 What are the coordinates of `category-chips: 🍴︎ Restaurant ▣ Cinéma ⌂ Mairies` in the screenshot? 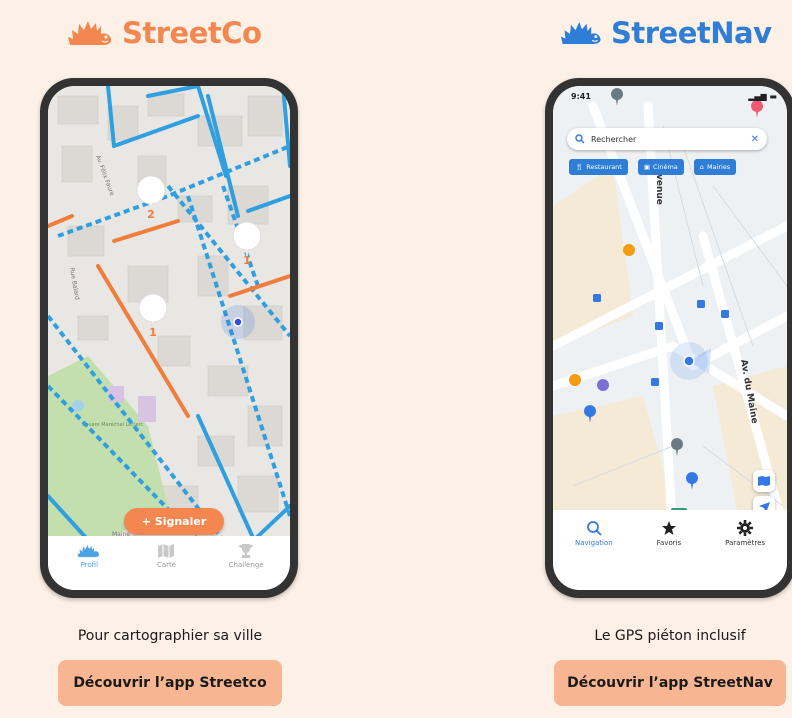 It's located at (653, 167).